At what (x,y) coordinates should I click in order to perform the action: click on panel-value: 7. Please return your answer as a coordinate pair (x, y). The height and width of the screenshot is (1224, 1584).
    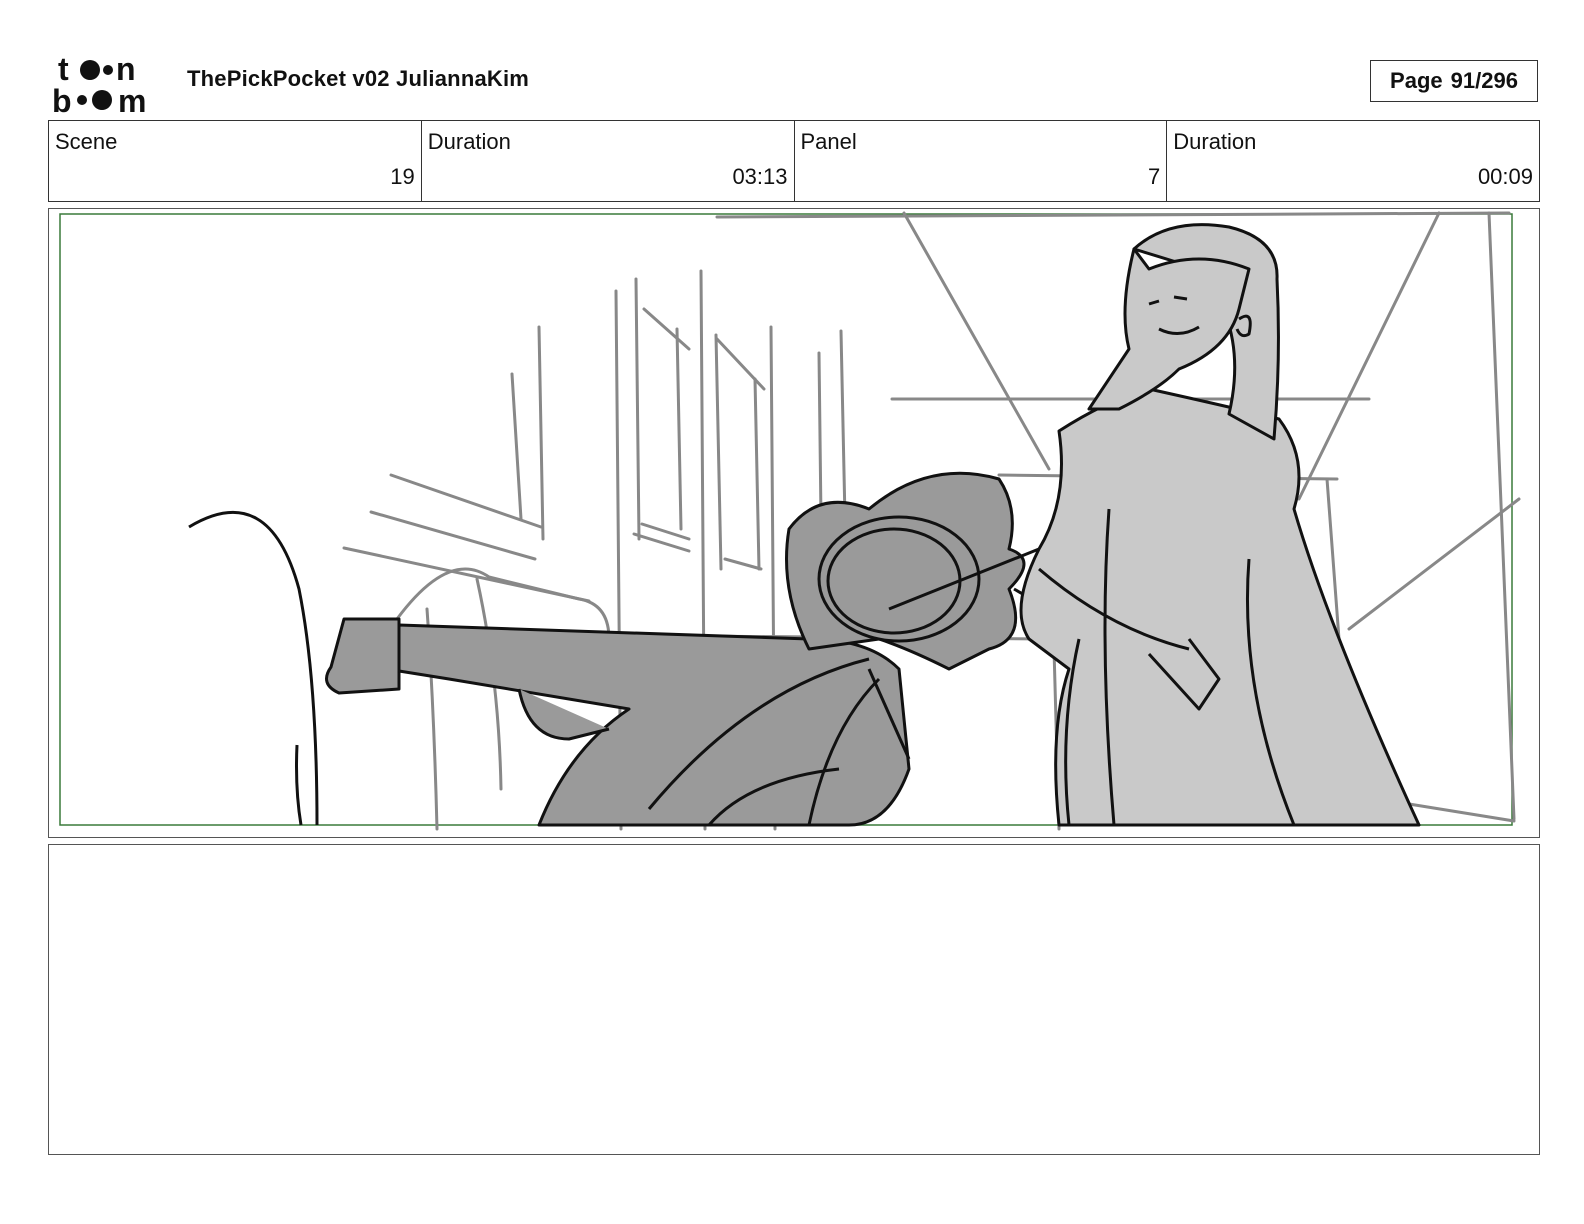
    Looking at the image, I should click on (1154, 176).